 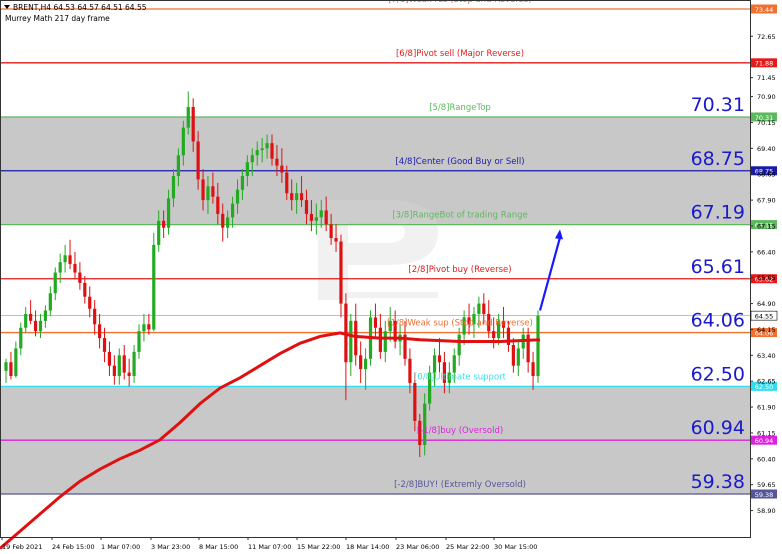 What do you see at coordinates (459, 216) in the screenshot?
I see `level-text-4: [3/8]RangeBot of trading Range` at bounding box center [459, 216].